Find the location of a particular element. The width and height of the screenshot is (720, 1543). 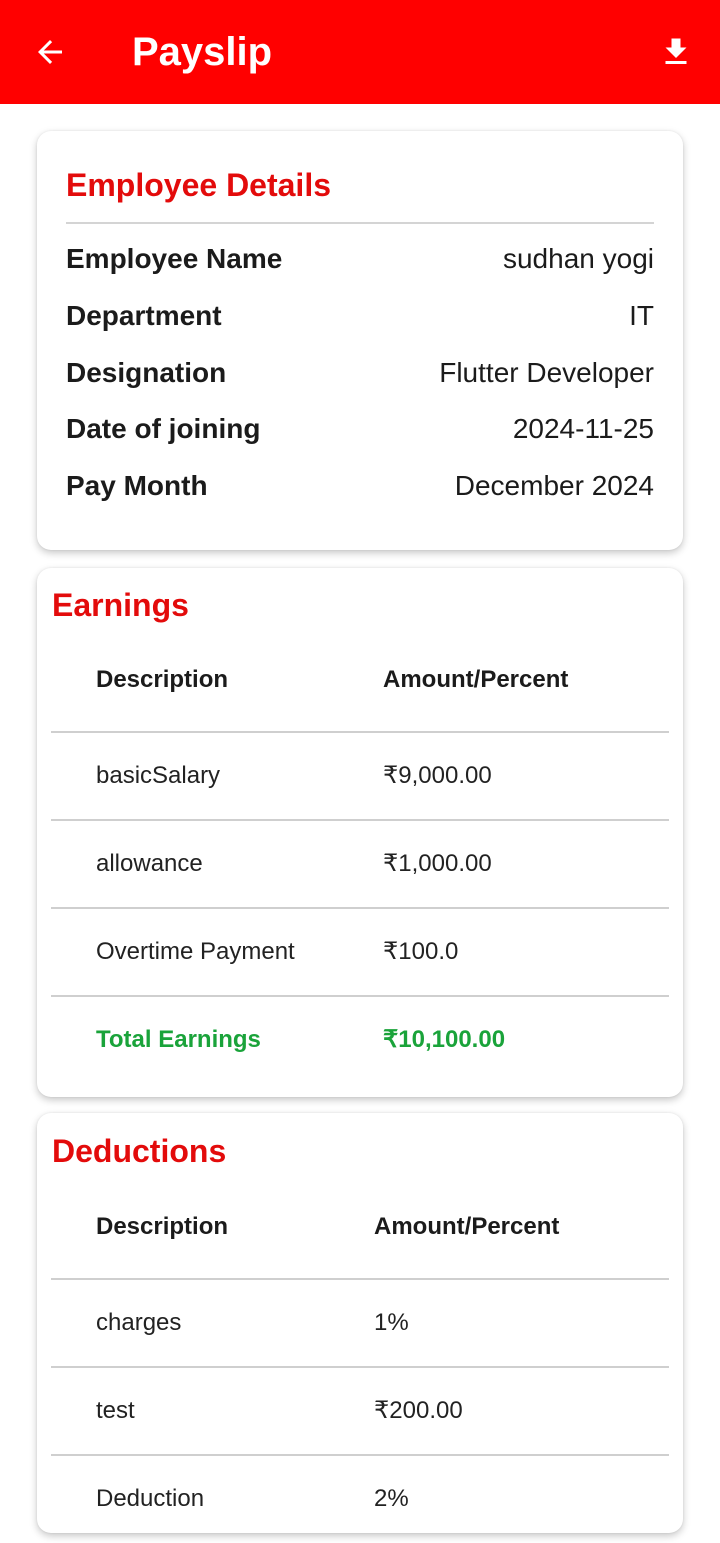

page-title: Payslip is located at coordinates (202, 52).